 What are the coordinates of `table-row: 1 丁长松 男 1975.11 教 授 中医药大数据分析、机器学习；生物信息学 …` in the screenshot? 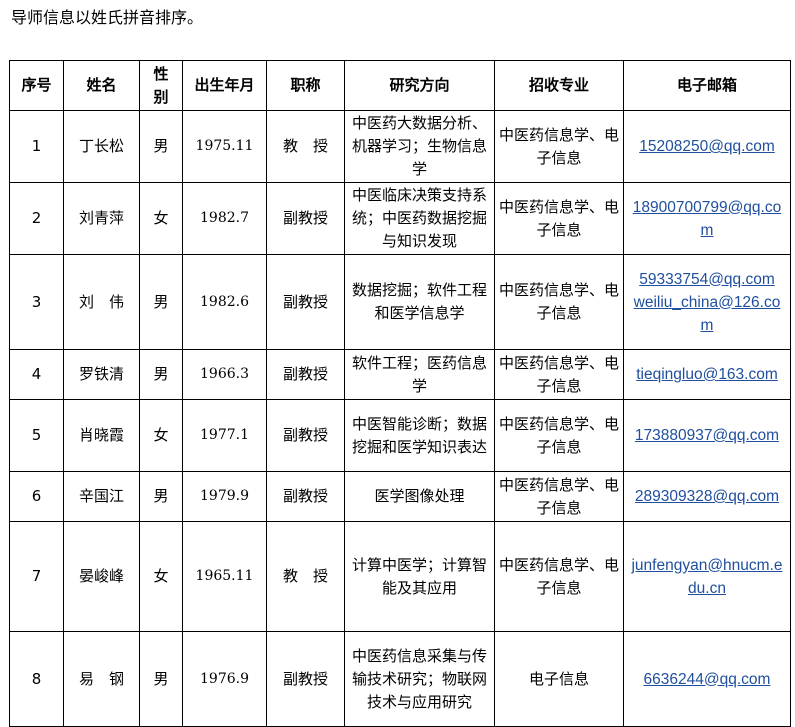 It's located at (400, 146).